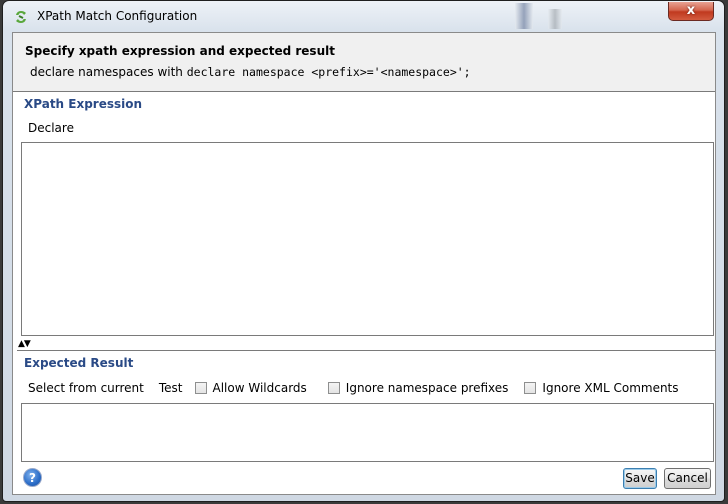 Image resolution: width=728 pixels, height=504 pixels. Describe the element at coordinates (83, 104) in the screenshot. I see `xpath-expression-label: XPath Expression` at that location.